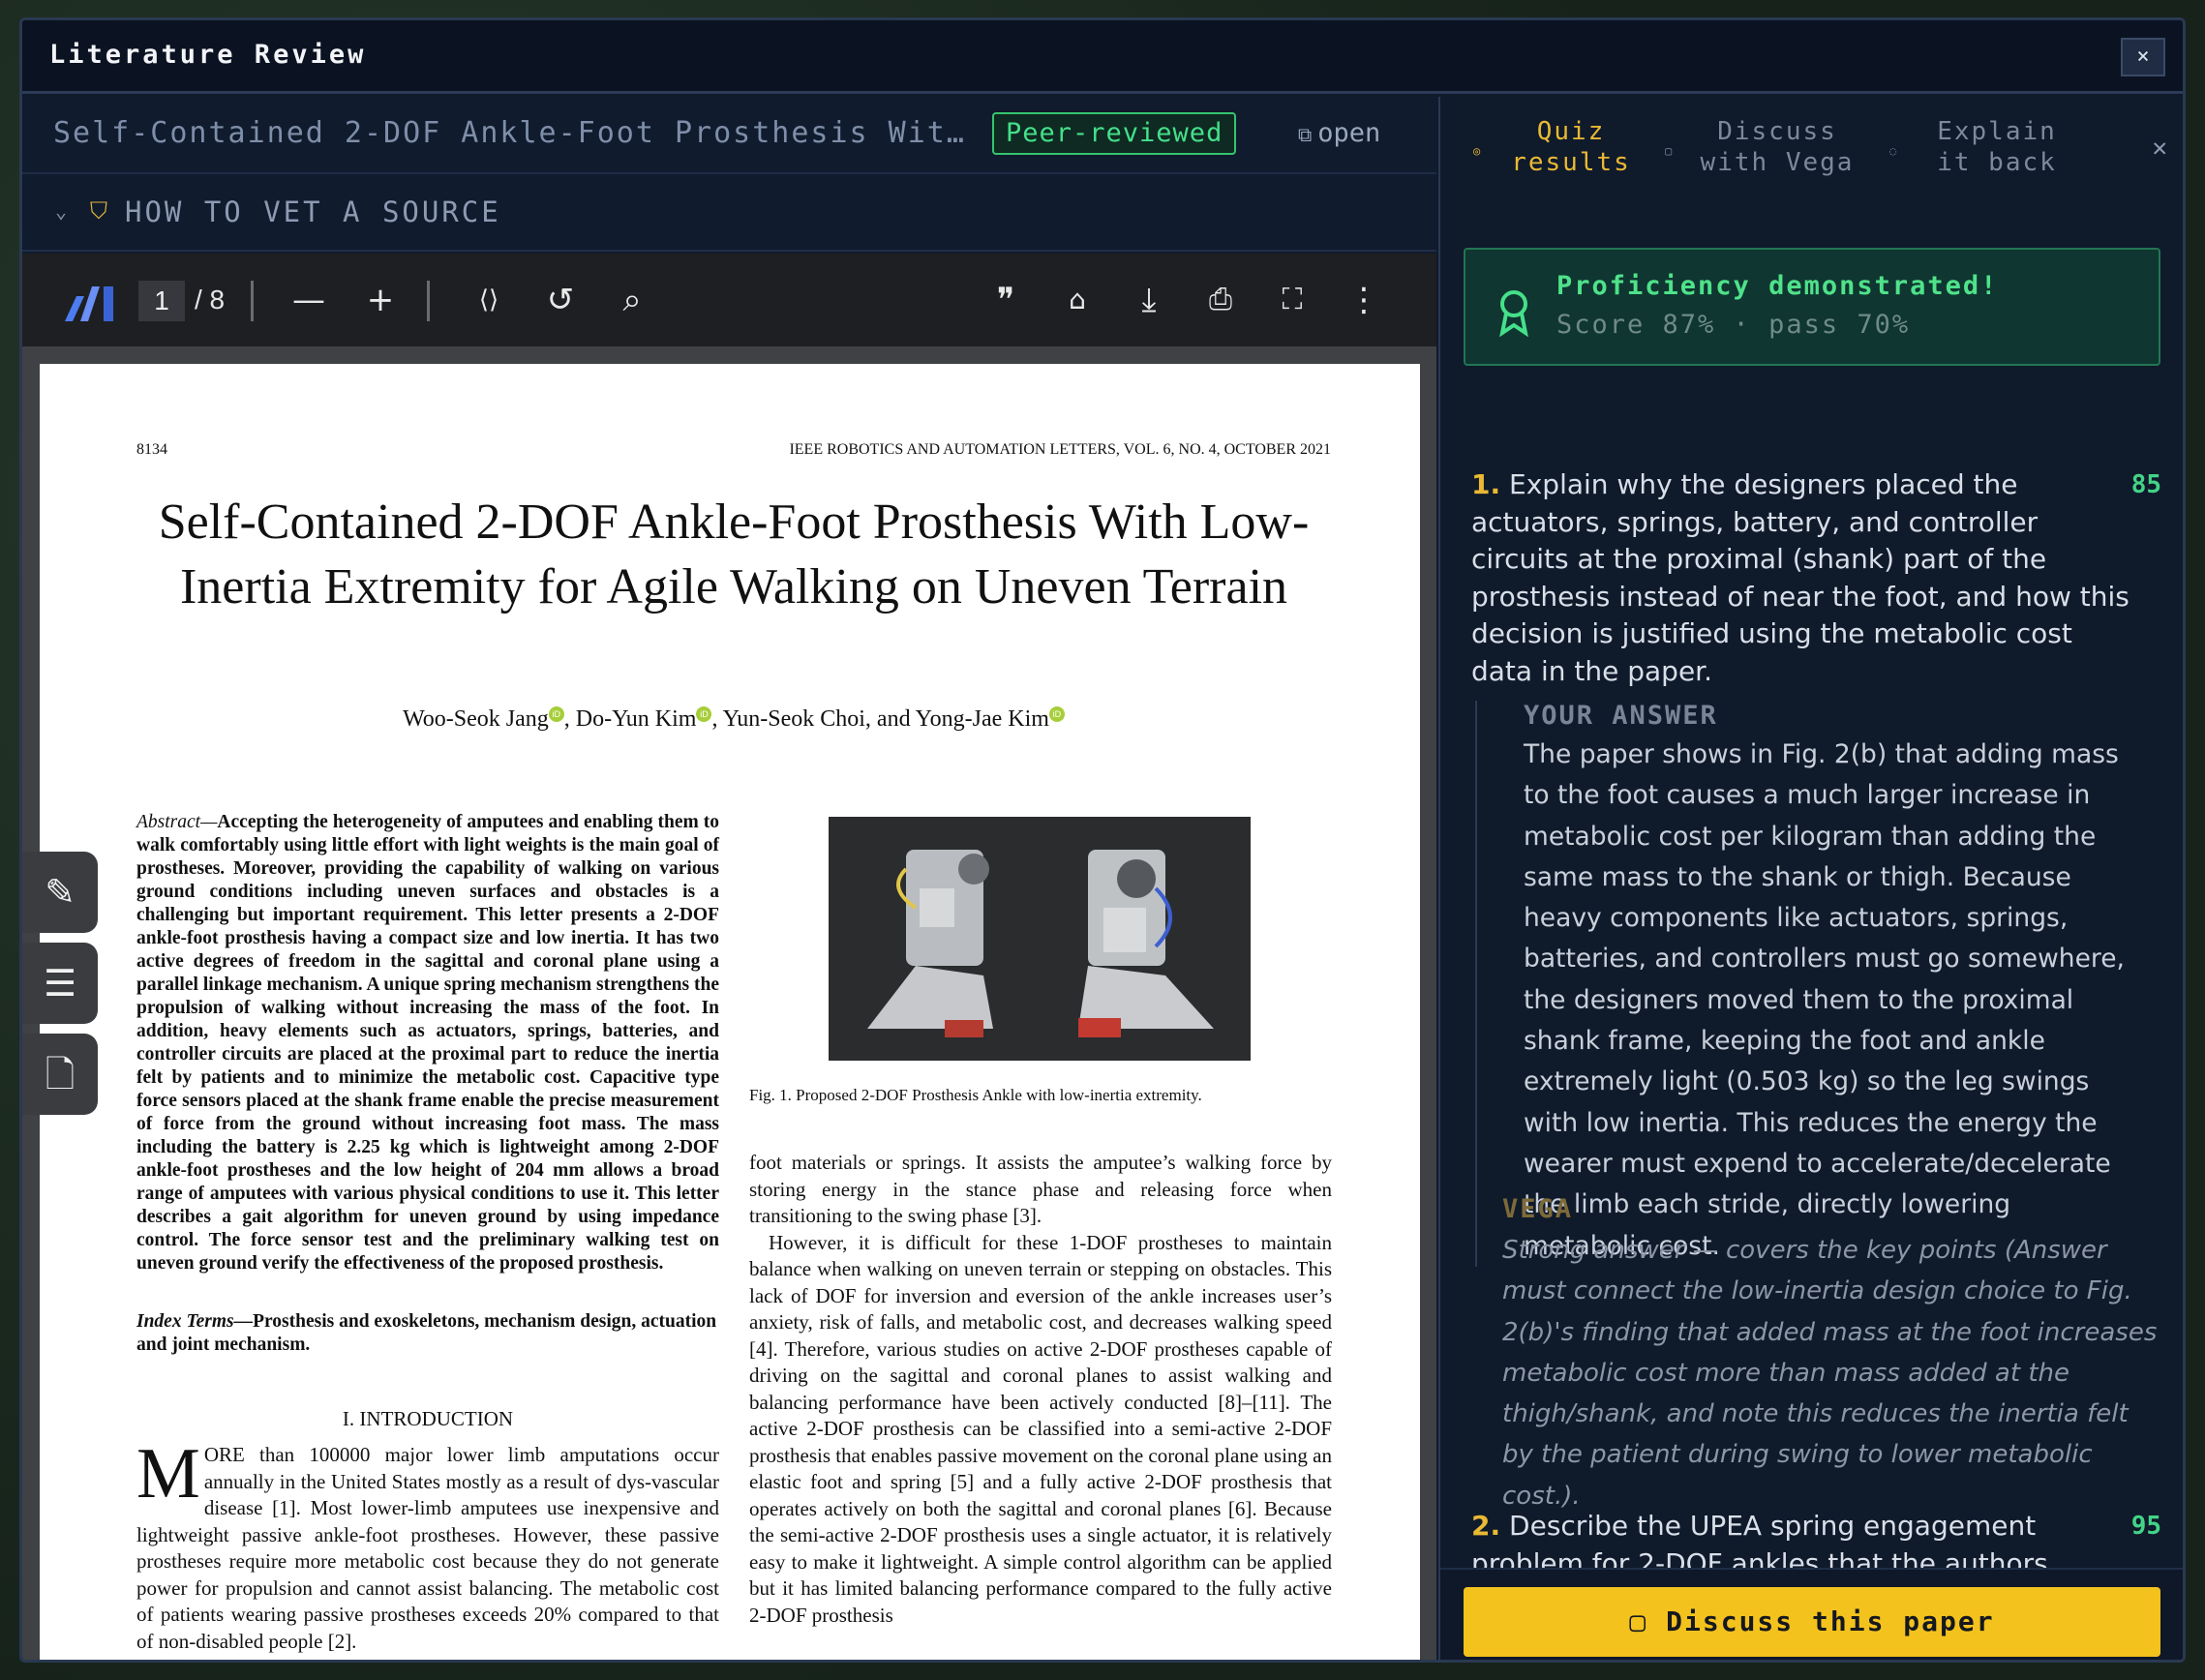  What do you see at coordinates (168, 1474) in the screenshot?
I see `drop-cap: M` at bounding box center [168, 1474].